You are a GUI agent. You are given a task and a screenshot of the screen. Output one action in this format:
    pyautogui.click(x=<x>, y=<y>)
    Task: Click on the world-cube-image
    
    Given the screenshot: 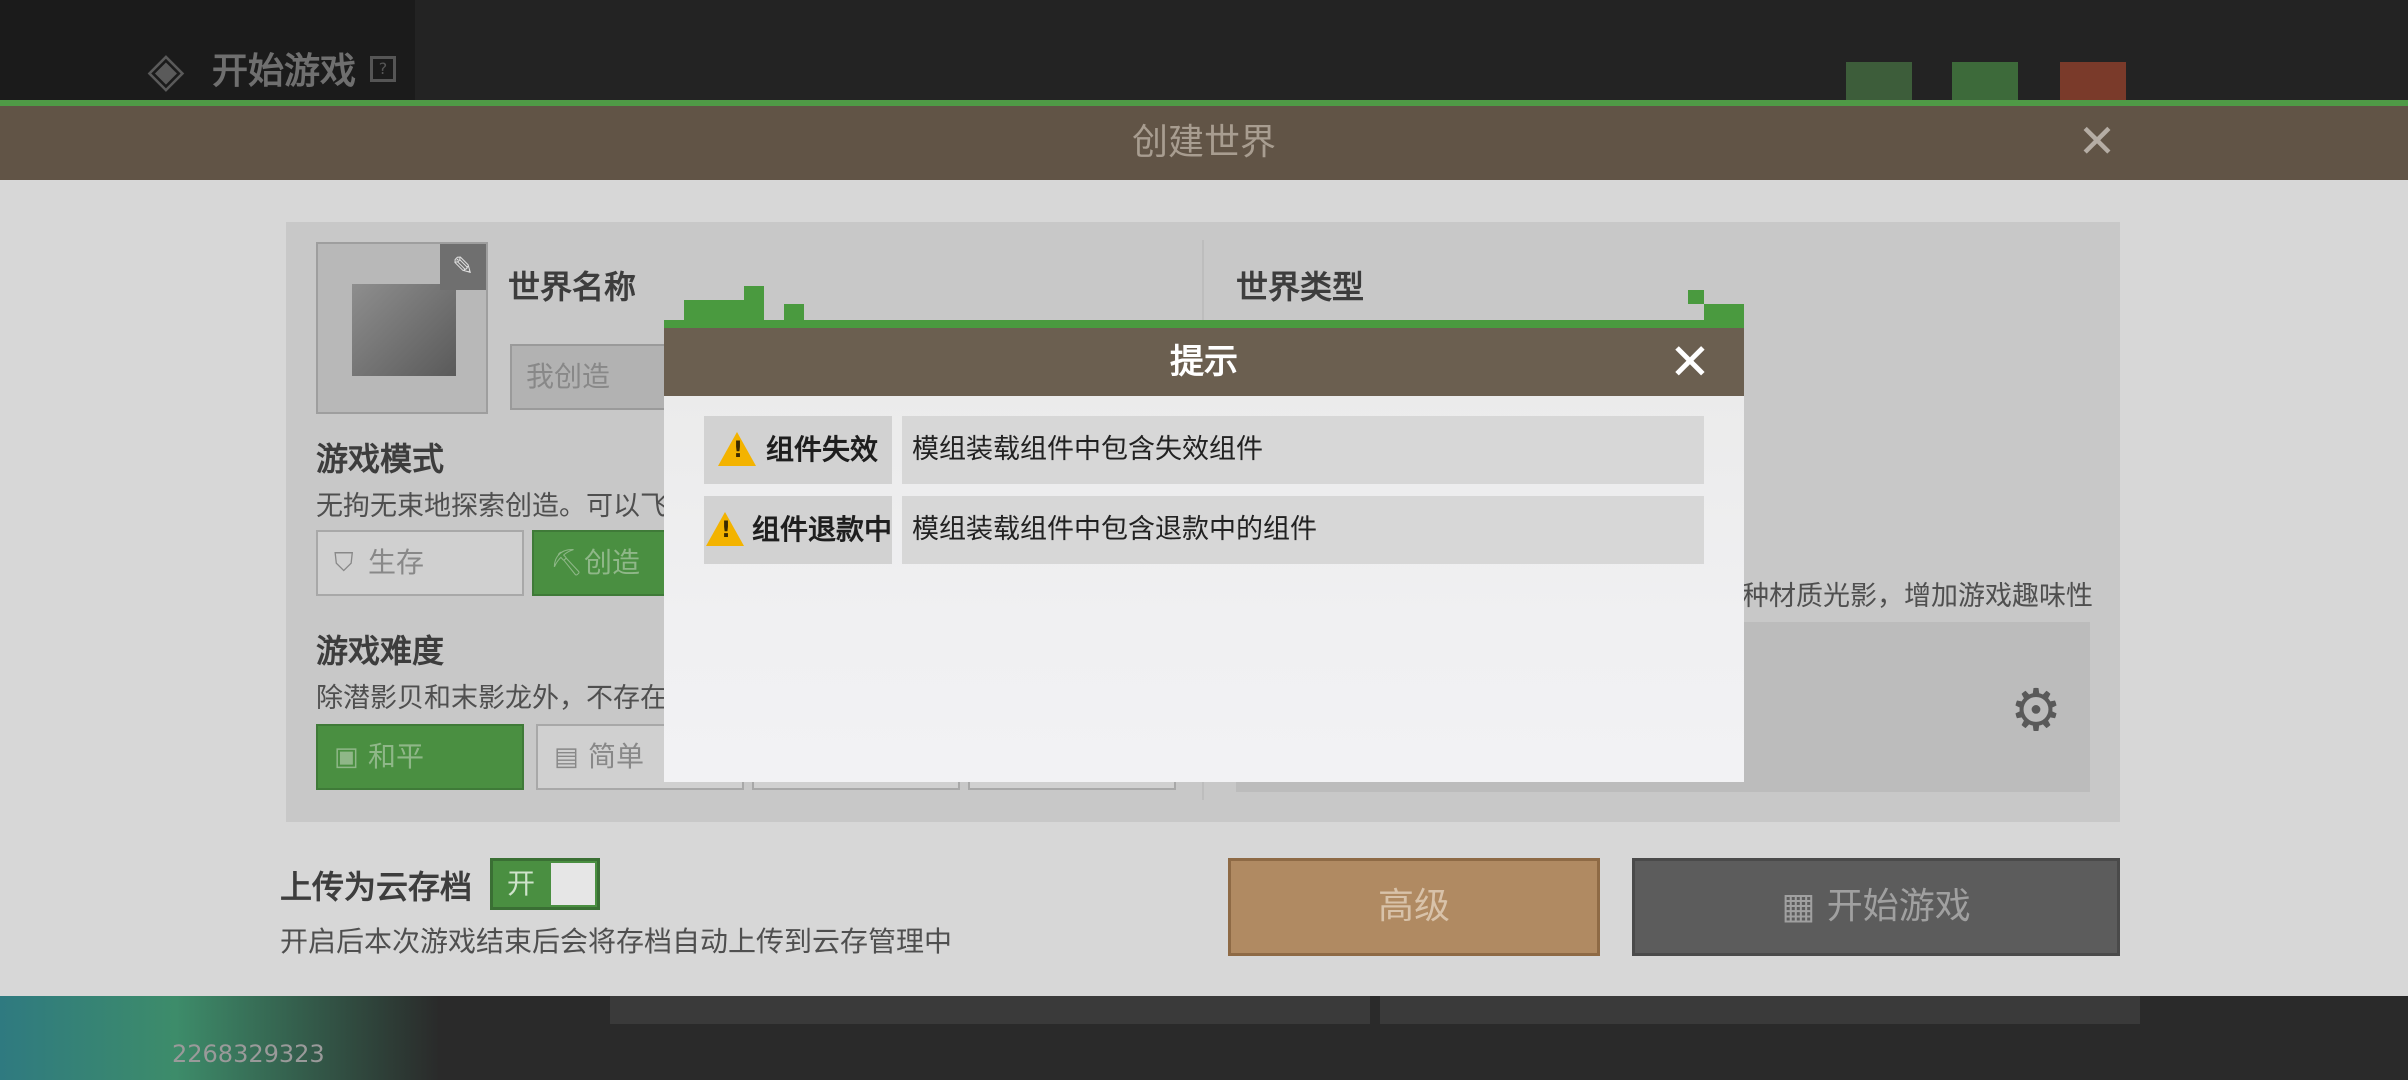 What is the action you would take?
    pyautogui.click(x=404, y=330)
    